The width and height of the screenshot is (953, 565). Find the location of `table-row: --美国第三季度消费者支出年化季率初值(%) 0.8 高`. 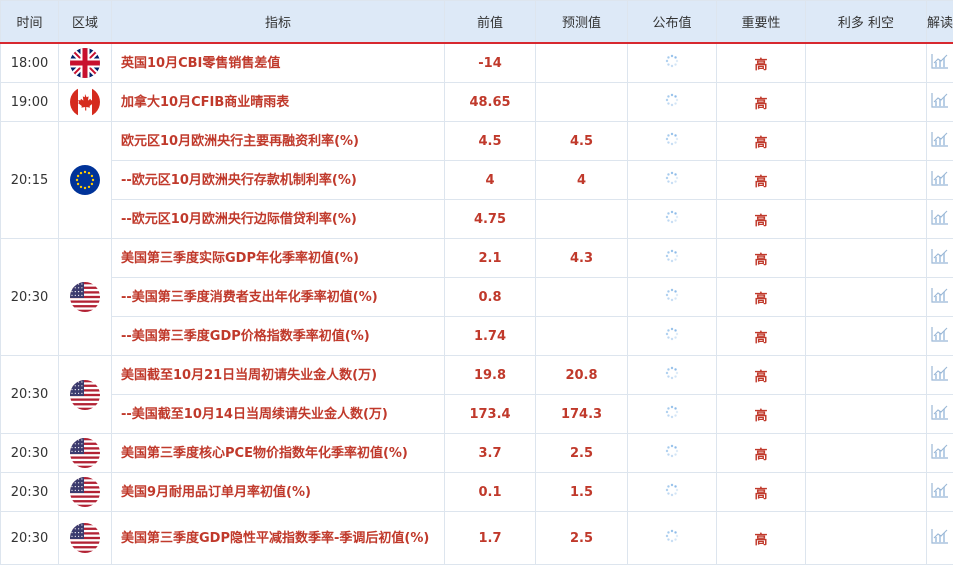

table-row: --美国第三季度消费者支出年化季率初值(%) 0.8 高 is located at coordinates (477, 297).